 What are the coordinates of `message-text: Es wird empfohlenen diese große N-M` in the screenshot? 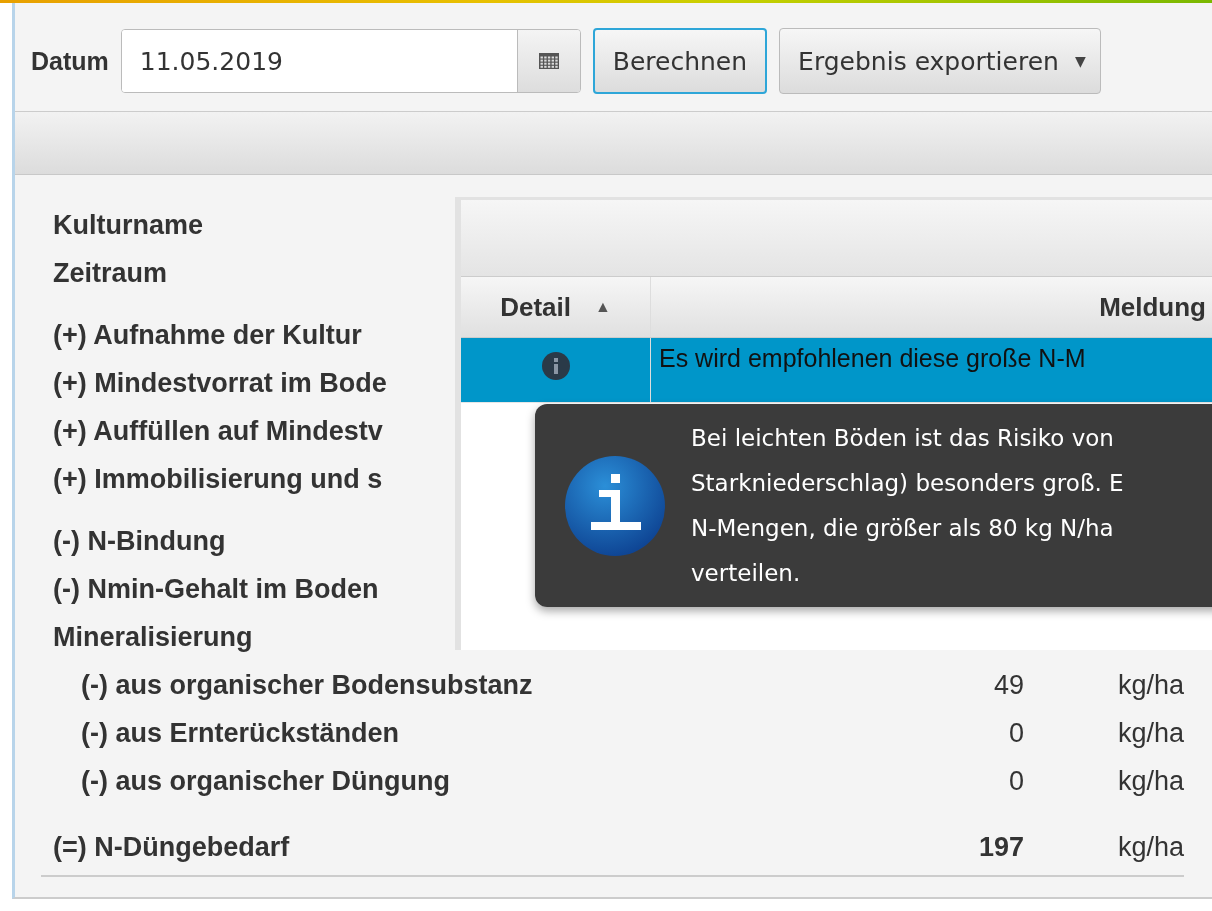 It's located at (872, 358).